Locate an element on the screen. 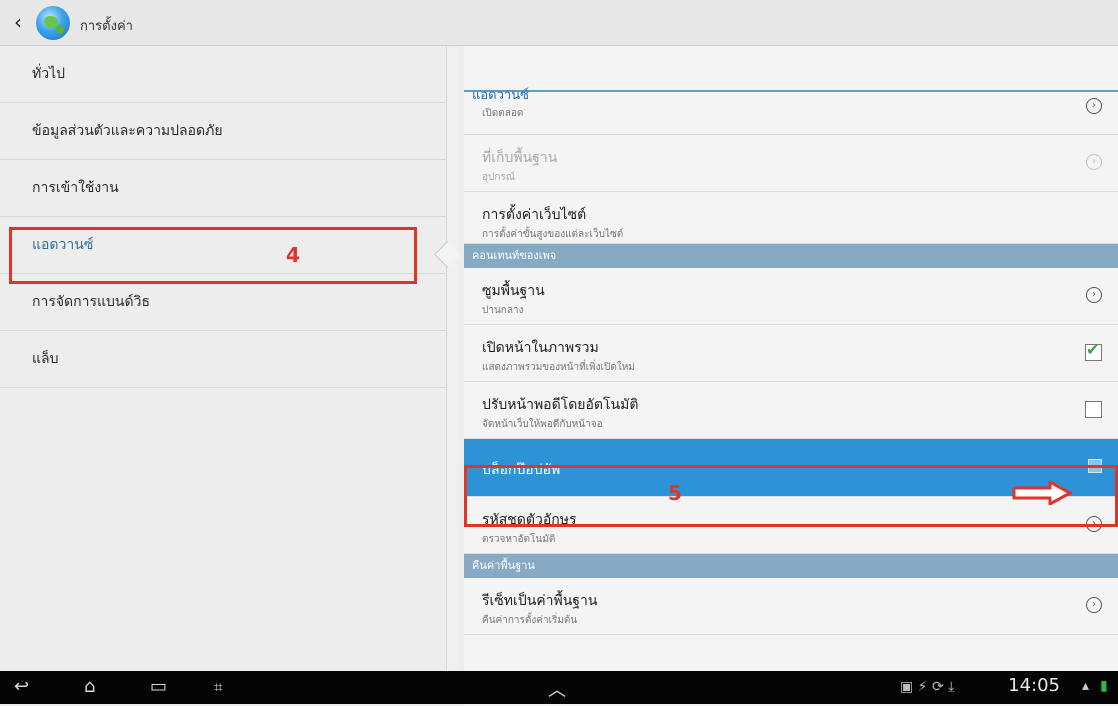  browser-globe-icon is located at coordinates (53, 23).